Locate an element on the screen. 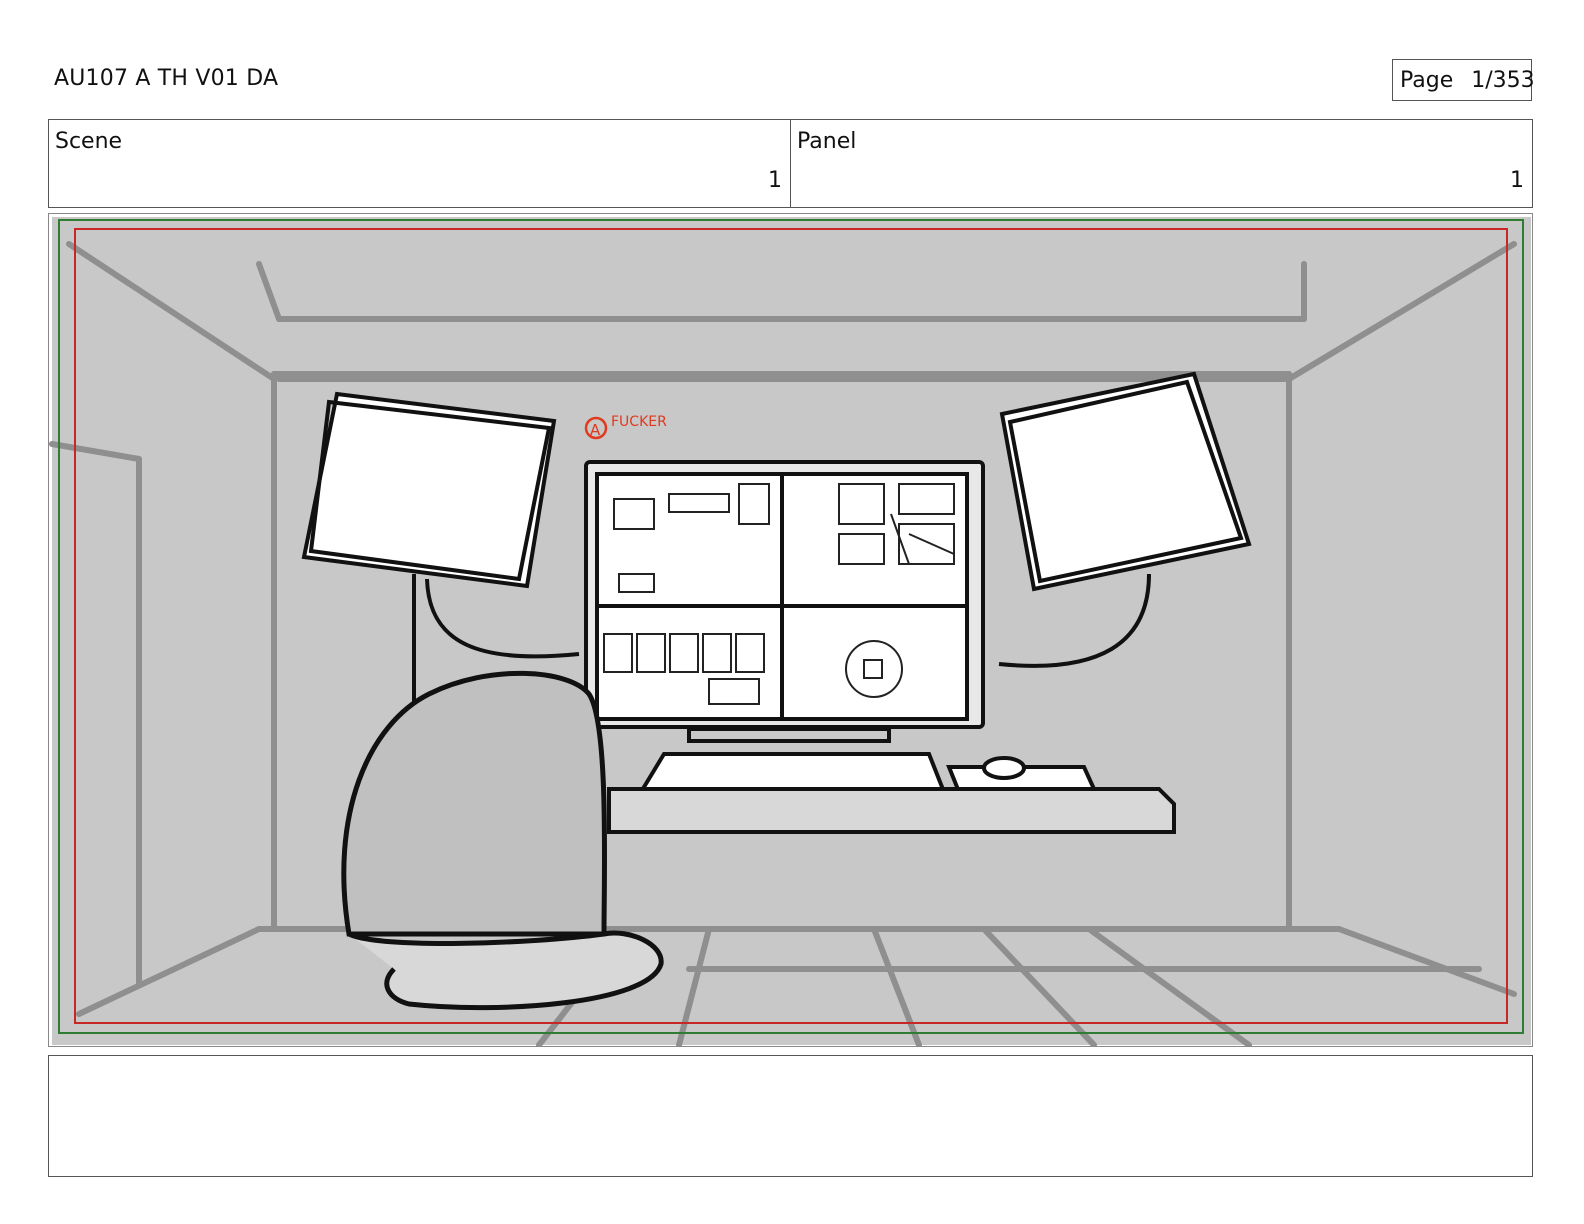 This screenshot has width=1584, height=1224. scene-panel-header: Scene 1 Panel 1 is located at coordinates (790, 163).